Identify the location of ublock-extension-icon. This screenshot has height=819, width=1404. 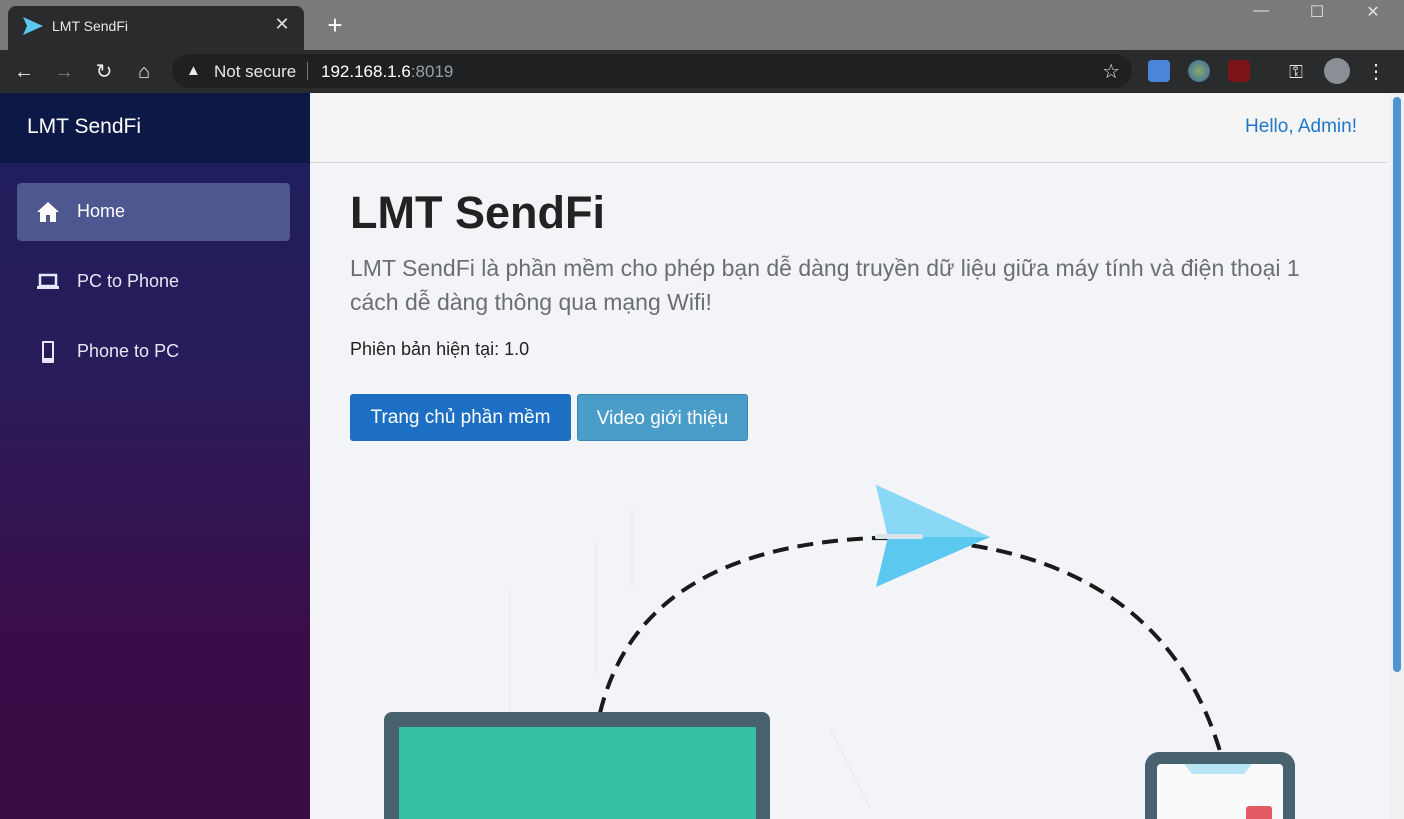
(1239, 71).